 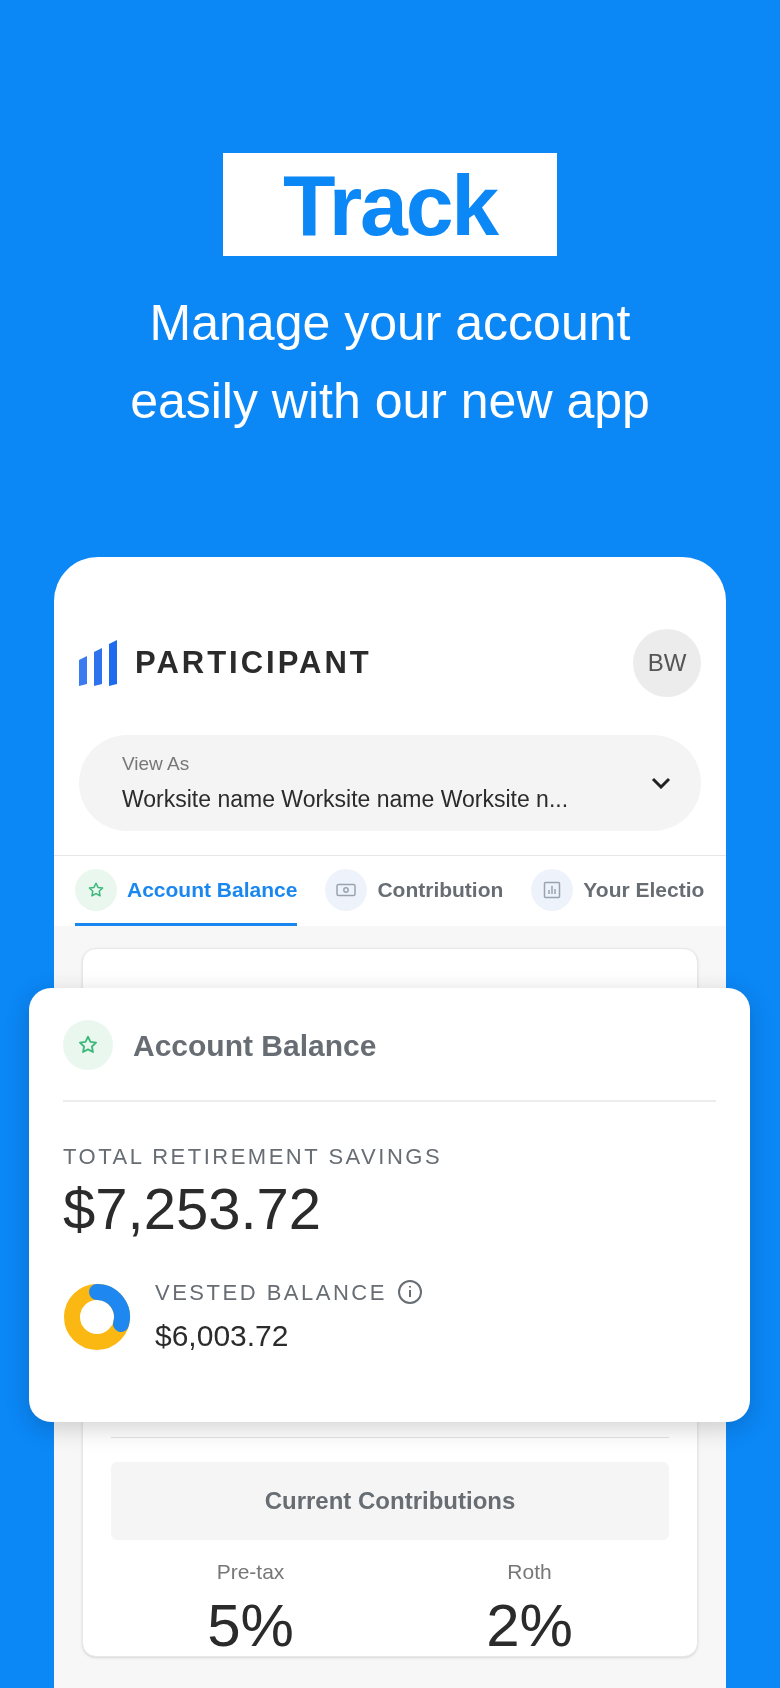 I want to click on contribution-label: Roth, so click(x=529, y=1572).